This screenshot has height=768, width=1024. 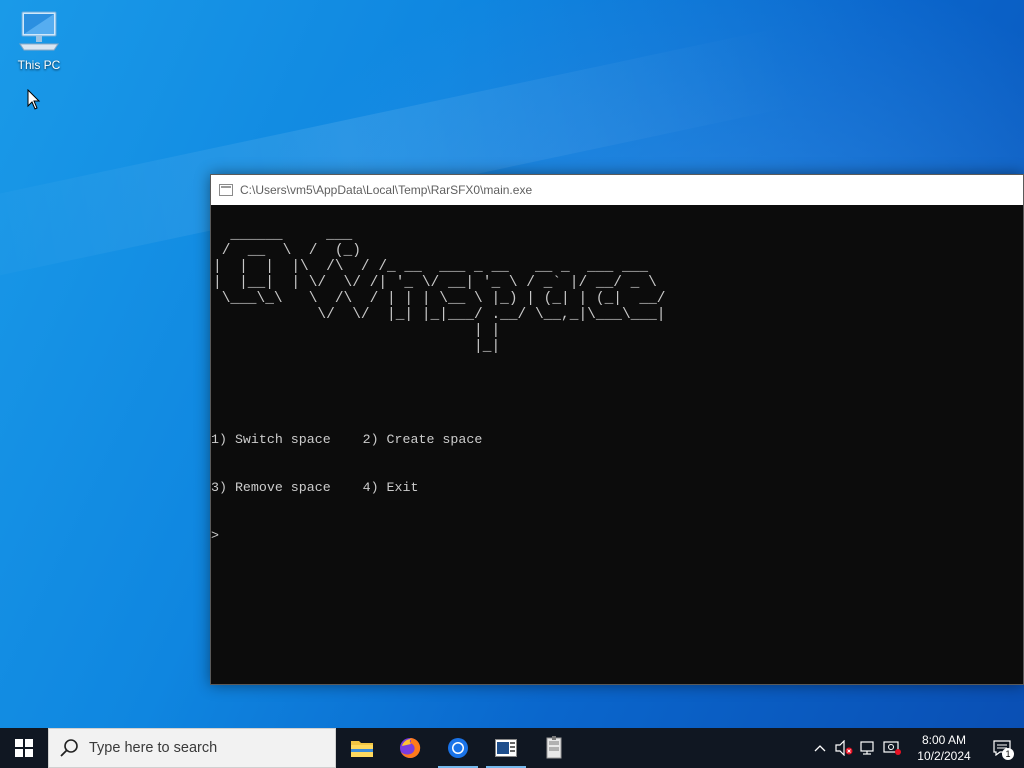 I want to click on firefox-icon, so click(x=410, y=747).